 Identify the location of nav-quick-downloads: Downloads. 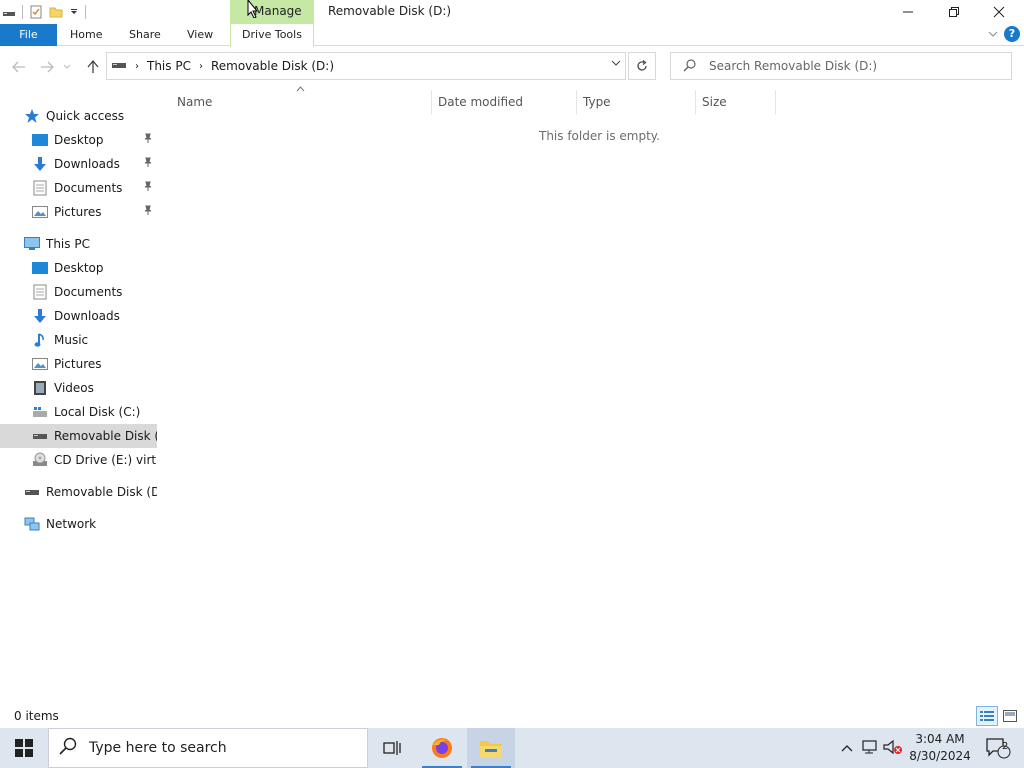
(78, 164).